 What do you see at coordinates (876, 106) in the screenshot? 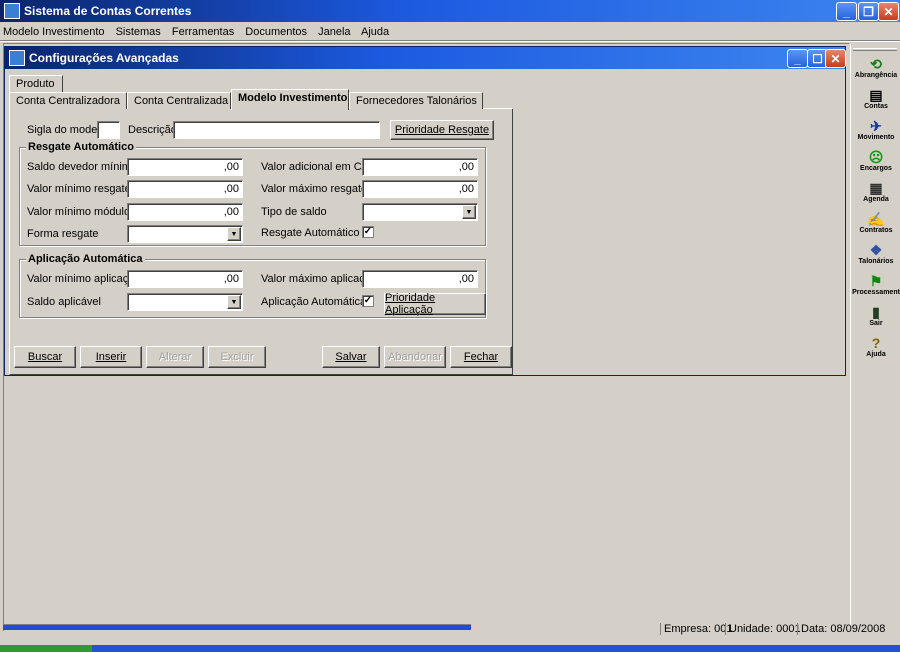
I see `sidebar-item-label: Contas` at bounding box center [876, 106].